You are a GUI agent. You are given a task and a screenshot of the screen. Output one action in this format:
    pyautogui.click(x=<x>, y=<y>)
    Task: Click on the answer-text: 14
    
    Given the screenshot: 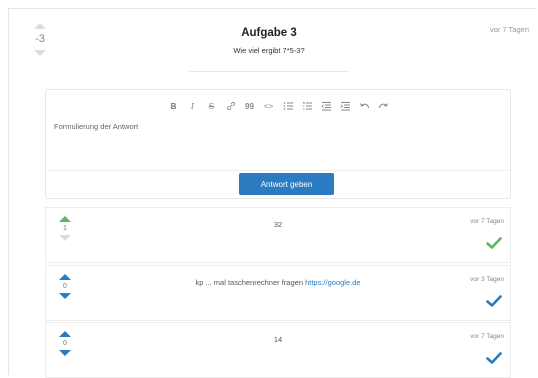 What is the action you would take?
    pyautogui.click(x=278, y=339)
    